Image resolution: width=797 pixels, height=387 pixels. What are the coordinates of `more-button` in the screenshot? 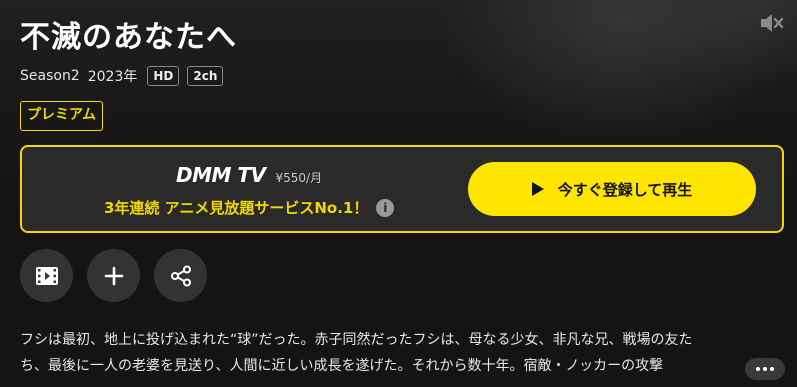 It's located at (765, 369).